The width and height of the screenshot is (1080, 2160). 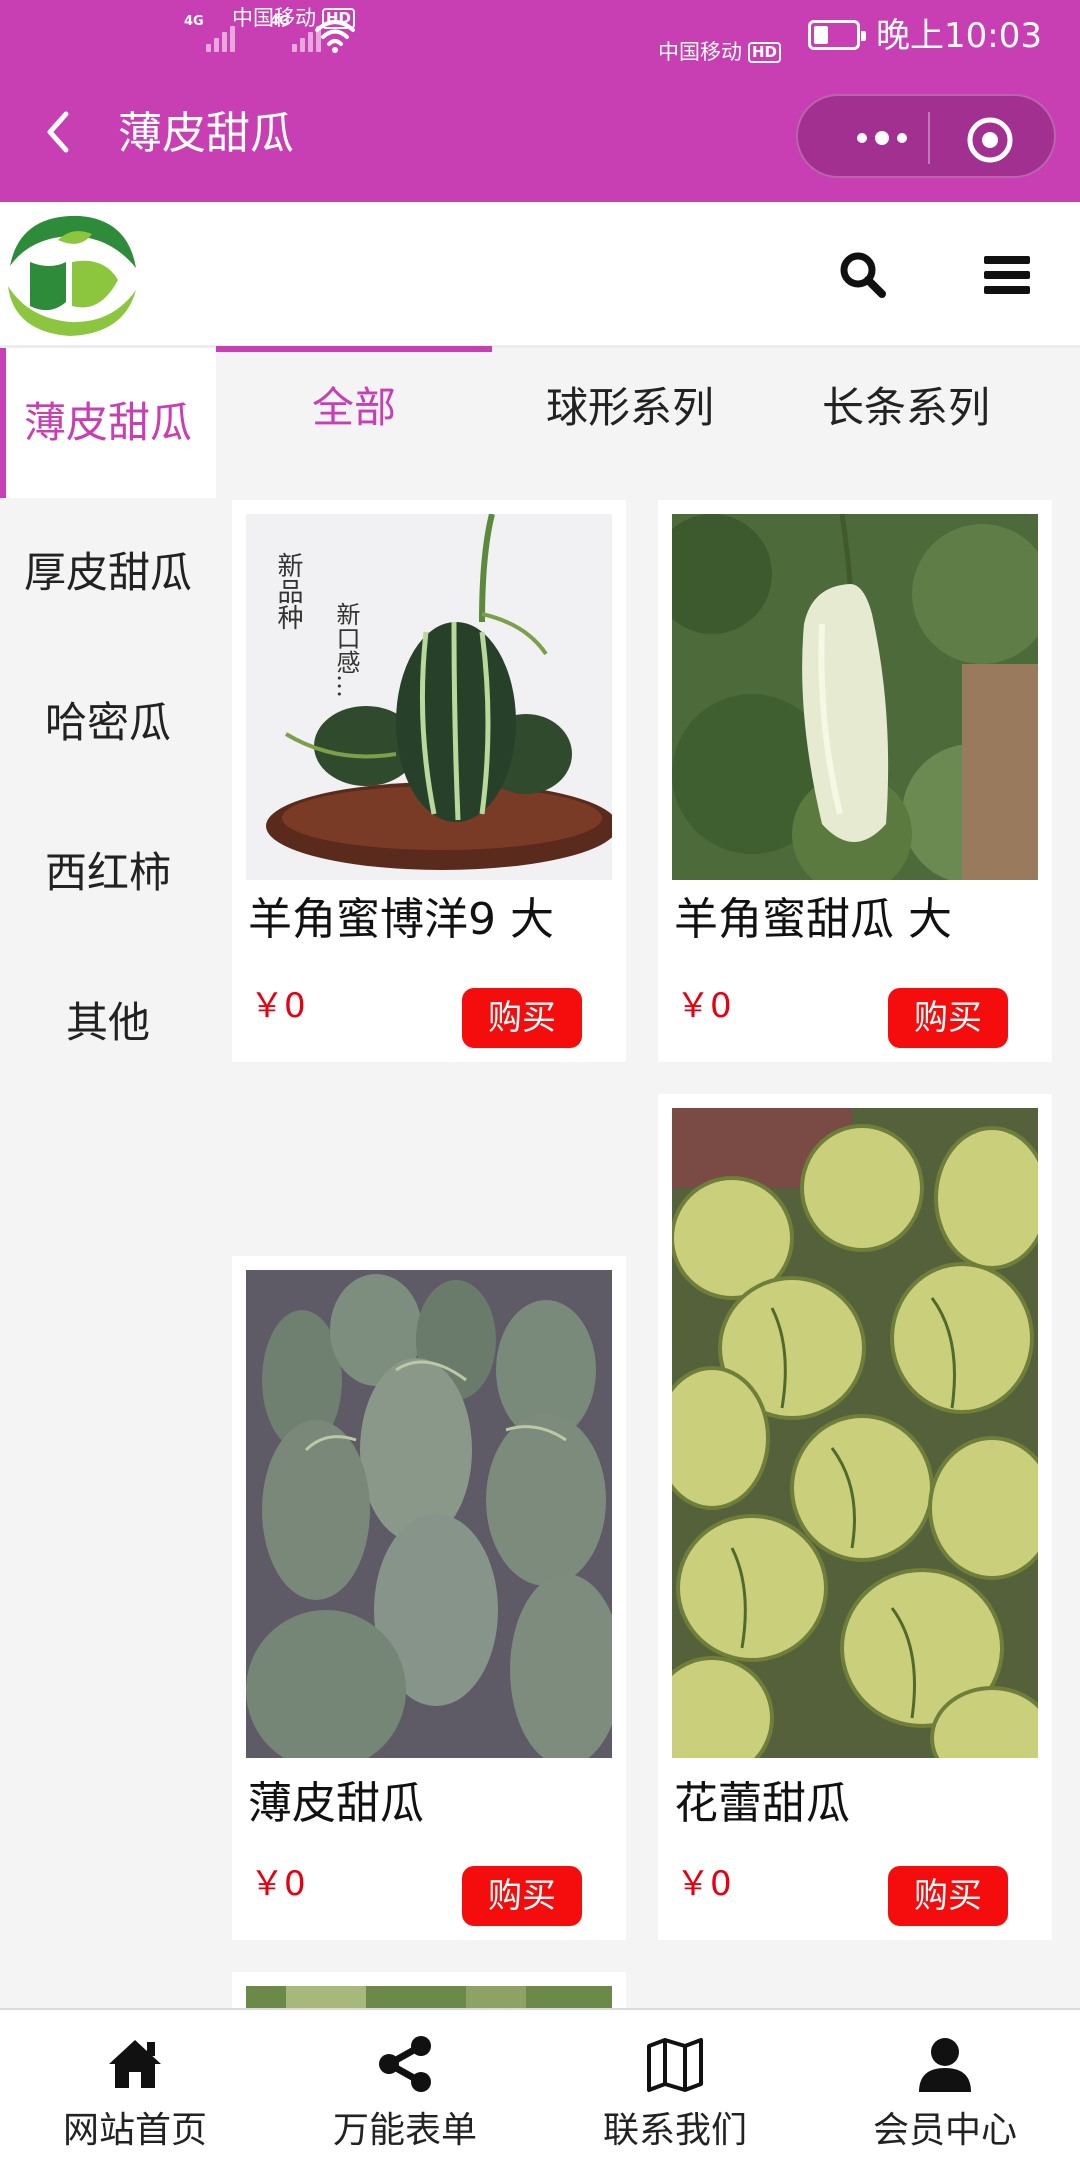 I want to click on nav-home-label: 网站首页, so click(x=134, y=2130).